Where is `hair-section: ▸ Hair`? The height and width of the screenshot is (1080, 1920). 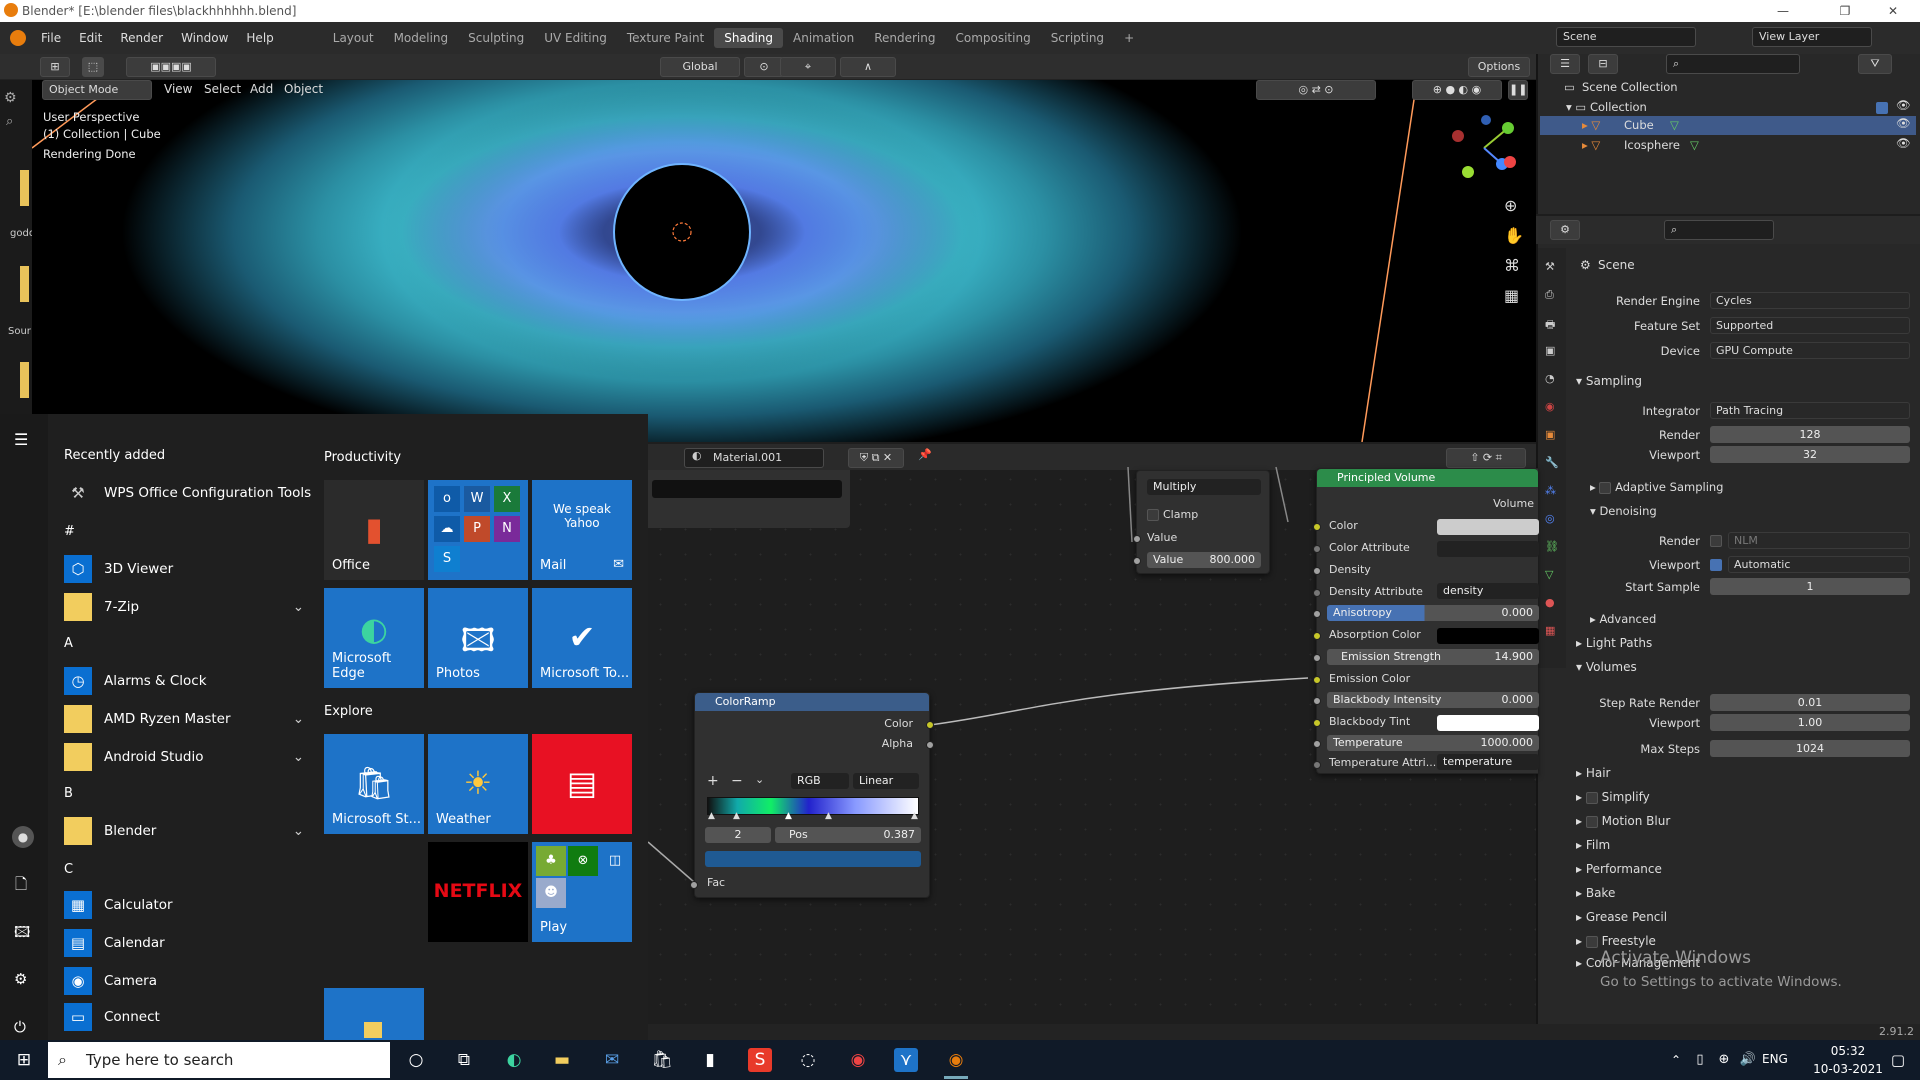 hair-section: ▸ Hair is located at coordinates (1593, 773).